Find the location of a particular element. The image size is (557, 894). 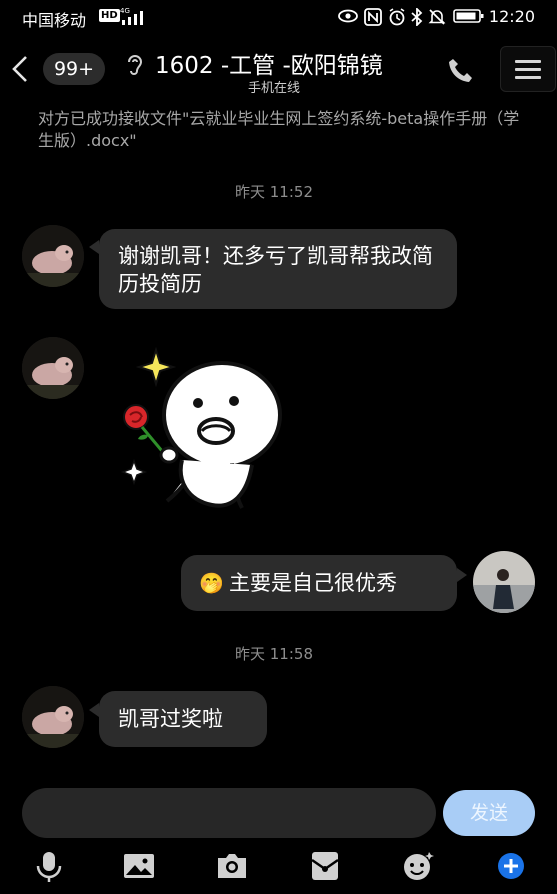

mute-bell-icon is located at coordinates (437, 19).